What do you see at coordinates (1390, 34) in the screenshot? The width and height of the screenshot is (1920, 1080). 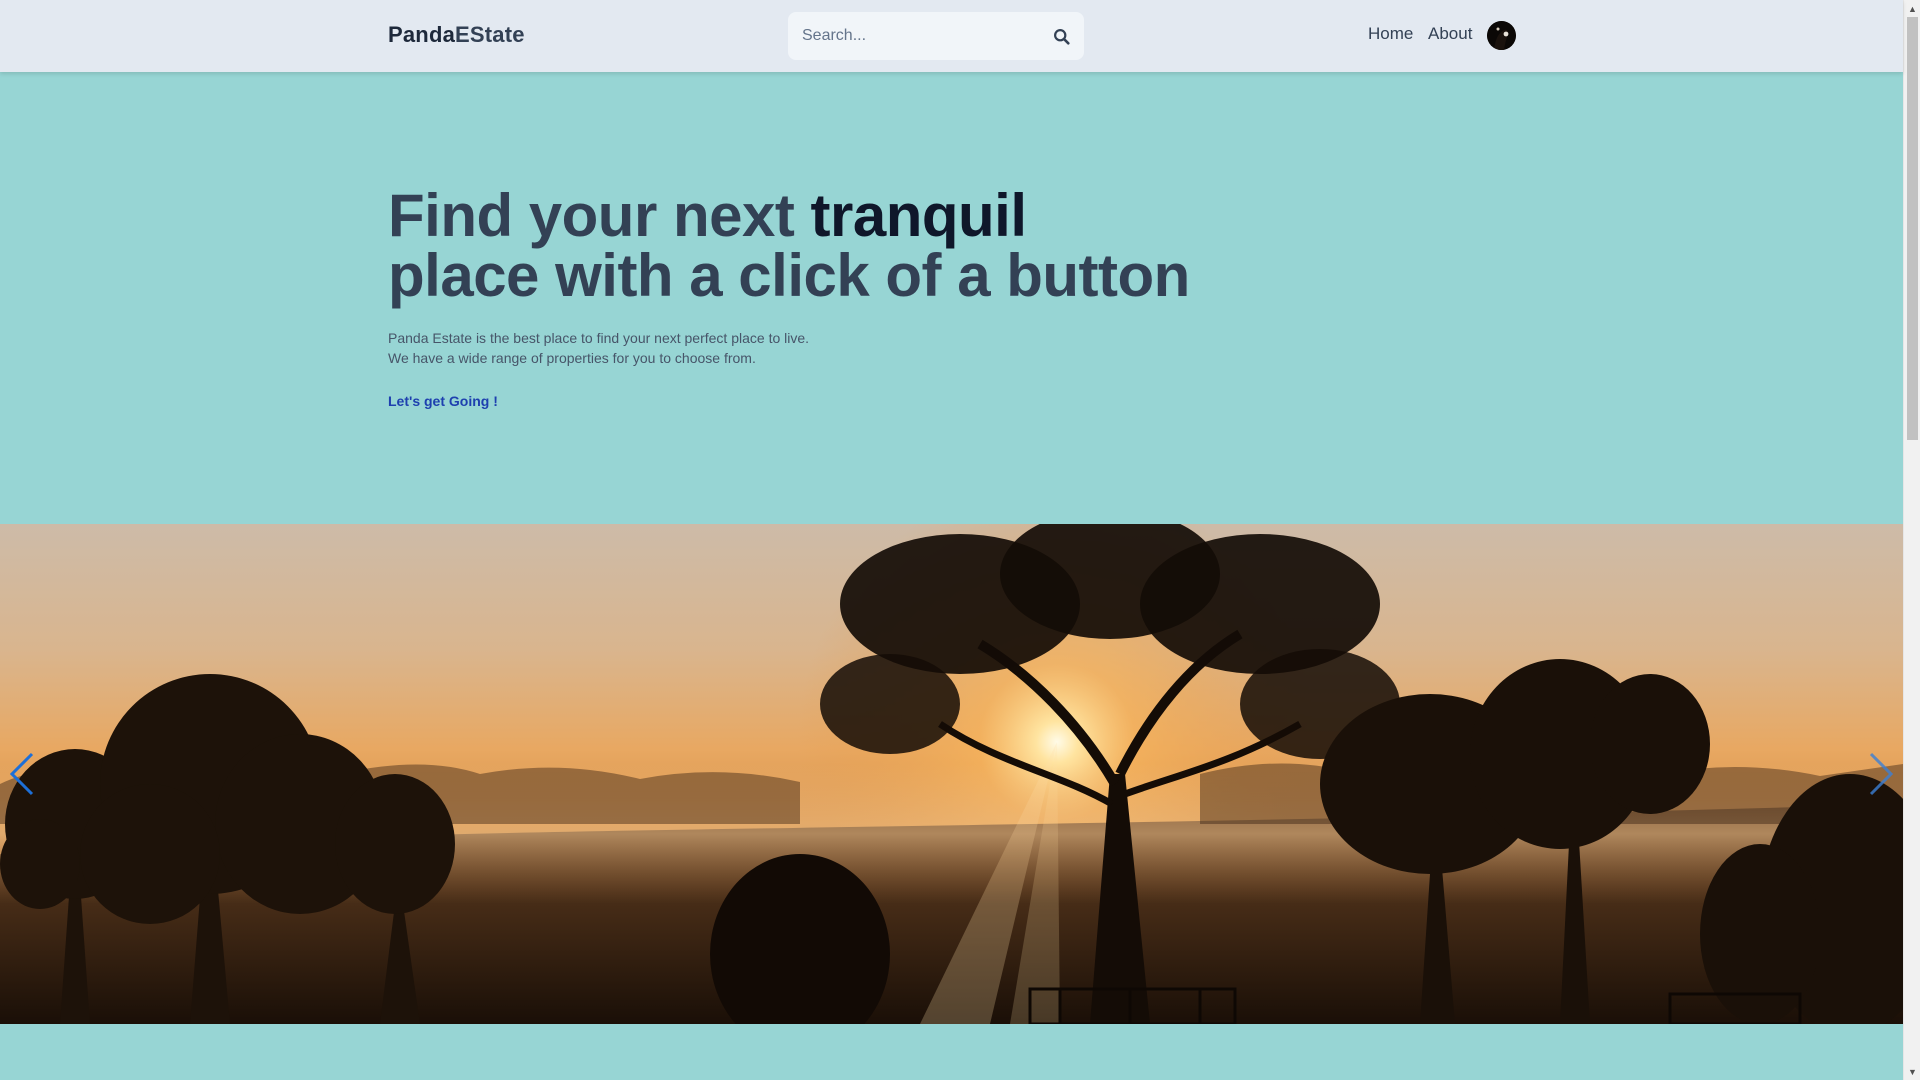 I see `nav-link-home: Home` at bounding box center [1390, 34].